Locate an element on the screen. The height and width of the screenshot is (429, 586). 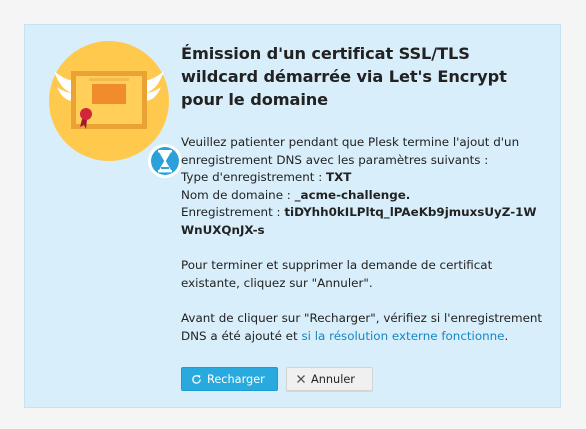
external-resolution-link: si la résolution externe fonctionne is located at coordinates (402, 336).